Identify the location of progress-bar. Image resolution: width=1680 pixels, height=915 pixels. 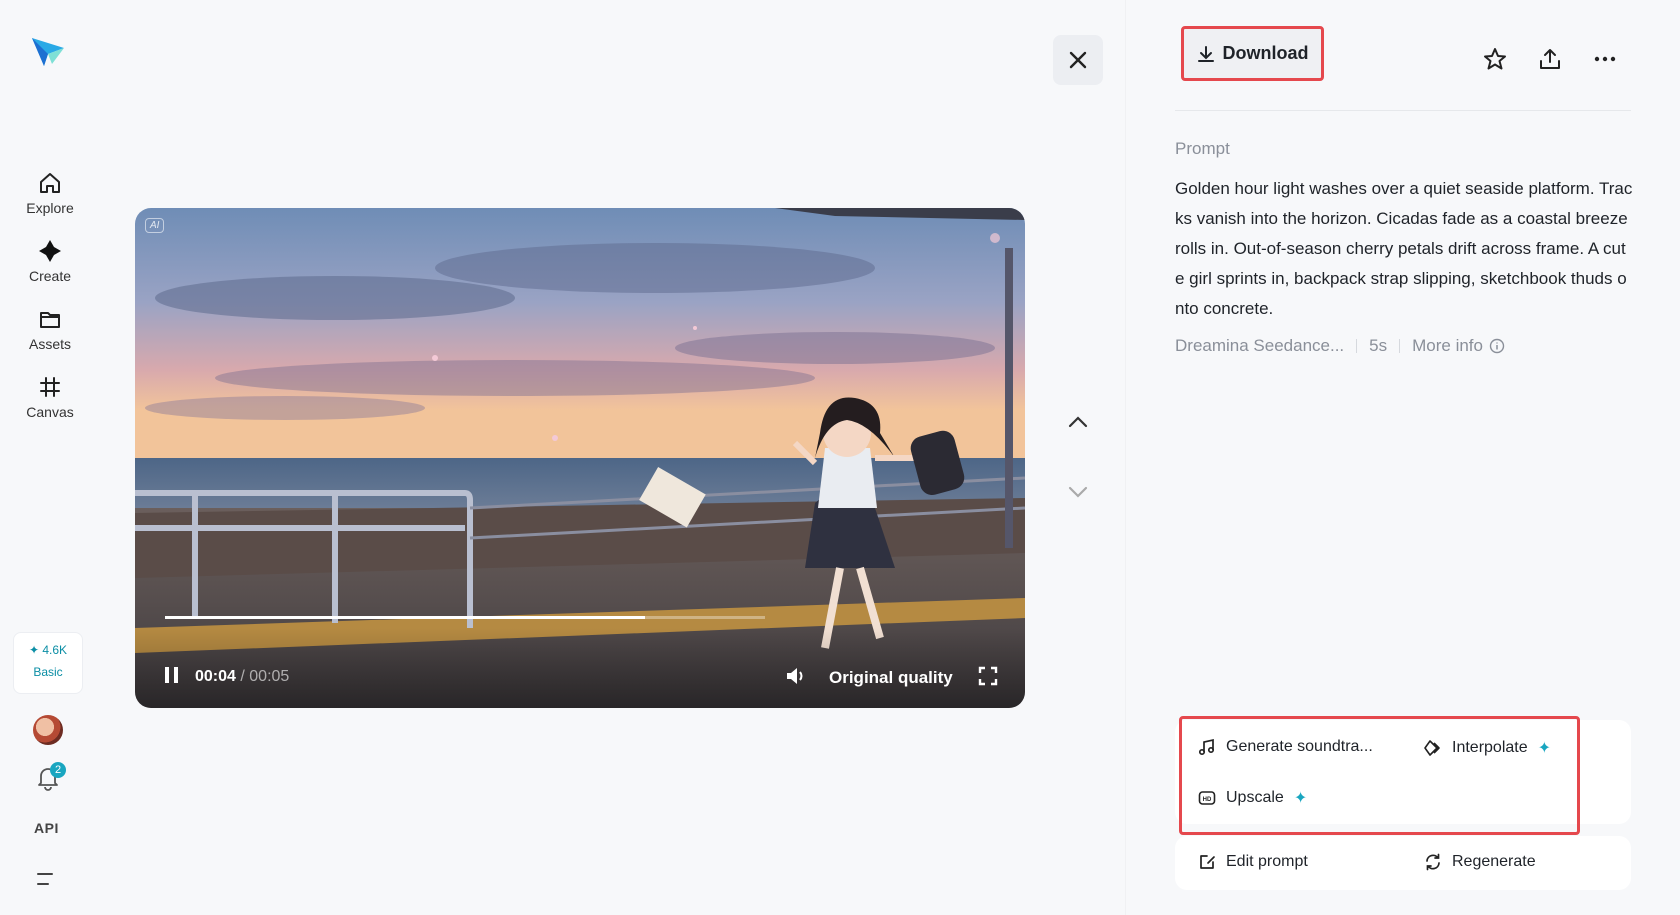
(465, 617).